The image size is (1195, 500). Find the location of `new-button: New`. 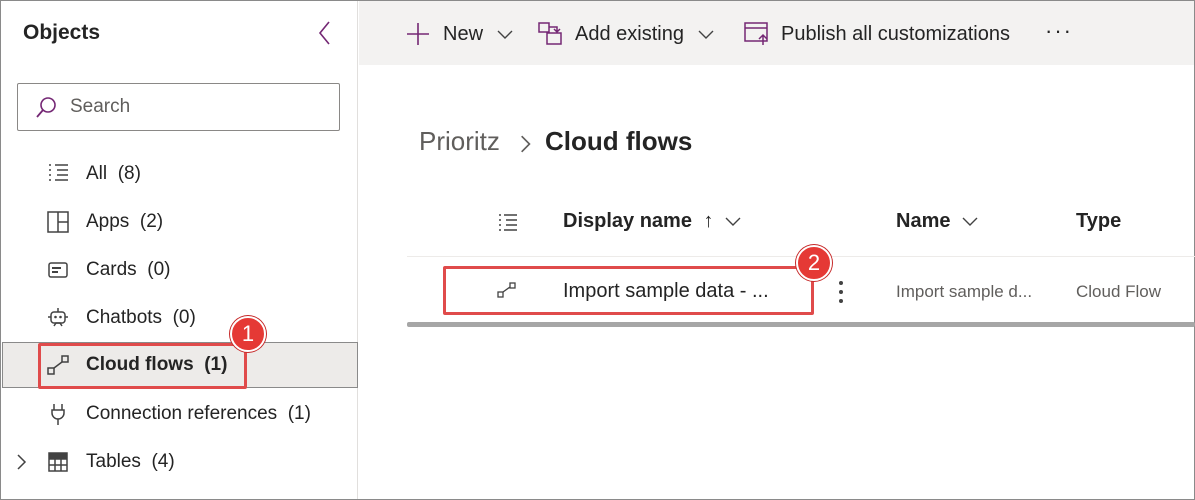

new-button: New is located at coordinates (459, 34).